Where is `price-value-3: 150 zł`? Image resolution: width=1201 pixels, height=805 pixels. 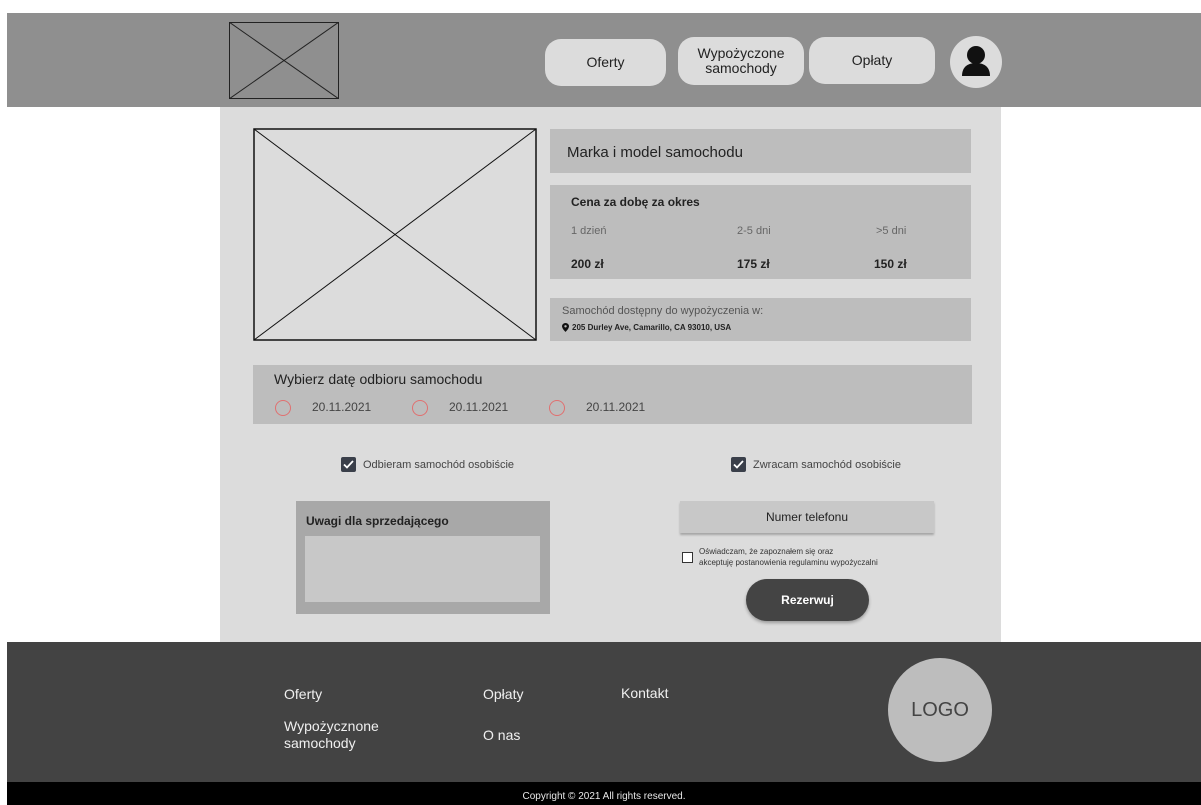 price-value-3: 150 zł is located at coordinates (890, 264).